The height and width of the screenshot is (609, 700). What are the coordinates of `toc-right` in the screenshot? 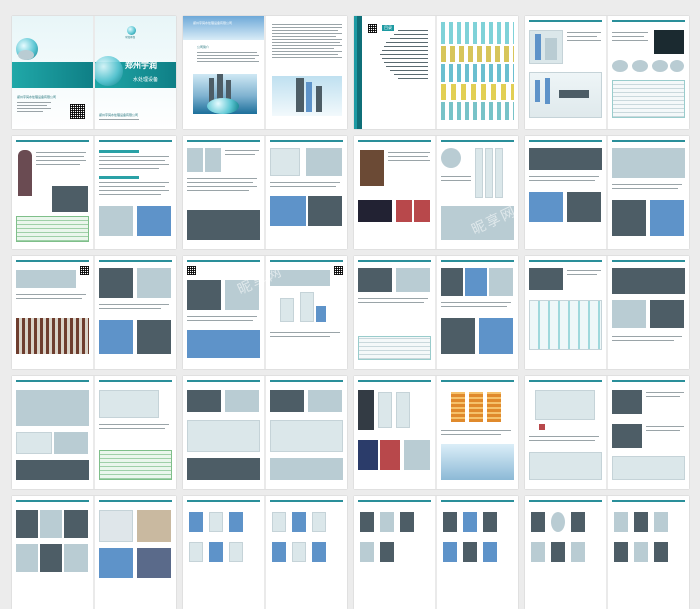 It's located at (477, 72).